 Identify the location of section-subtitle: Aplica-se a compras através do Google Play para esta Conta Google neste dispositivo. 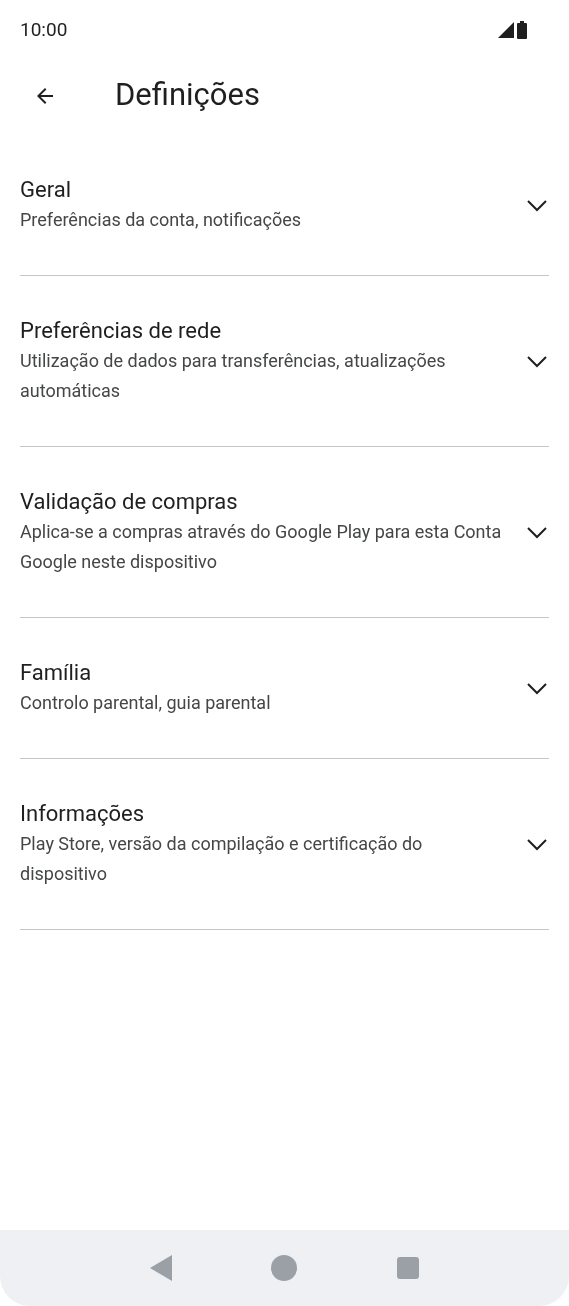
(261, 547).